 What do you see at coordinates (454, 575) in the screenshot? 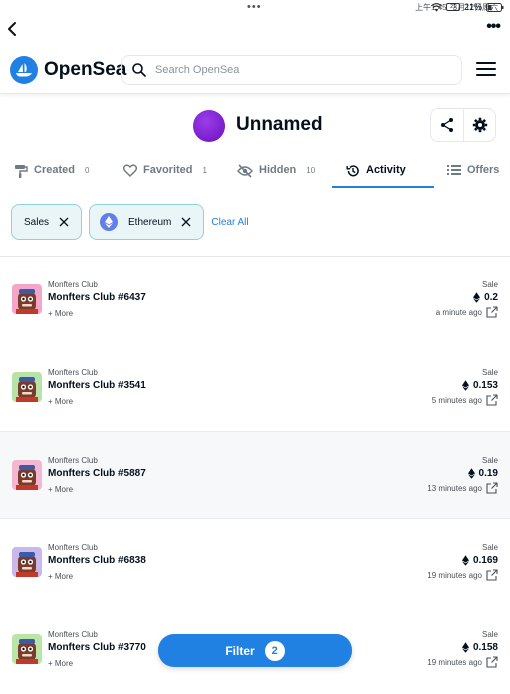
I see `time-label: 19 minutes ago` at bounding box center [454, 575].